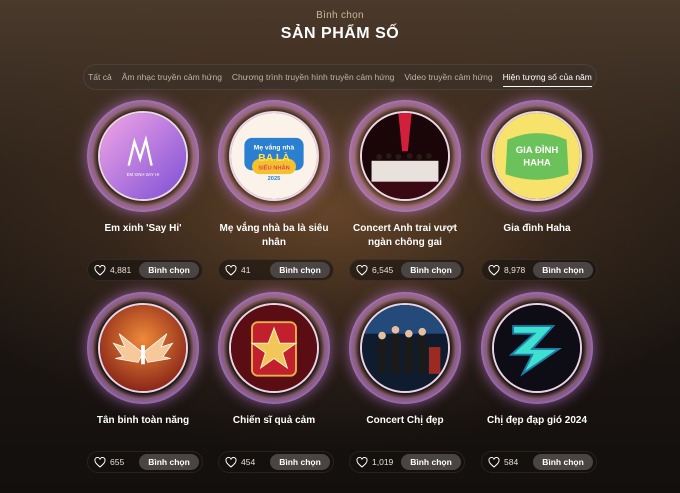  Describe the element at coordinates (313, 77) in the screenshot. I see `tab-inspiring-tv: Chương trình truyền hình truyền cảm hứng` at that location.